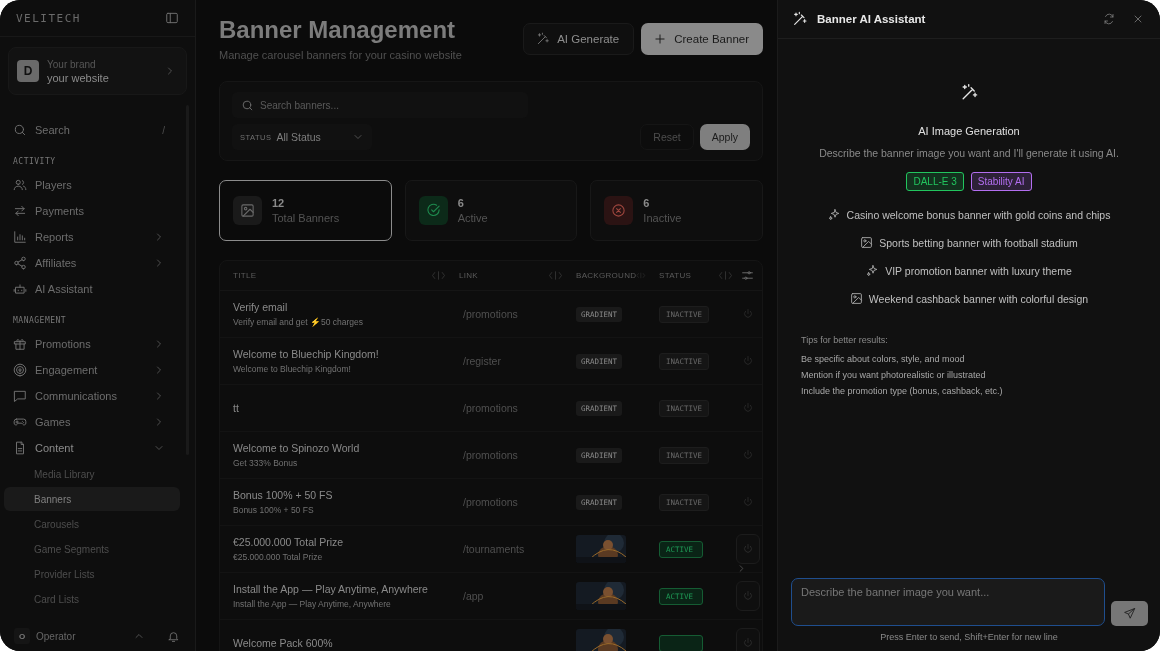  What do you see at coordinates (305, 210) in the screenshot?
I see `stat-card: 12 Total Banners` at bounding box center [305, 210].